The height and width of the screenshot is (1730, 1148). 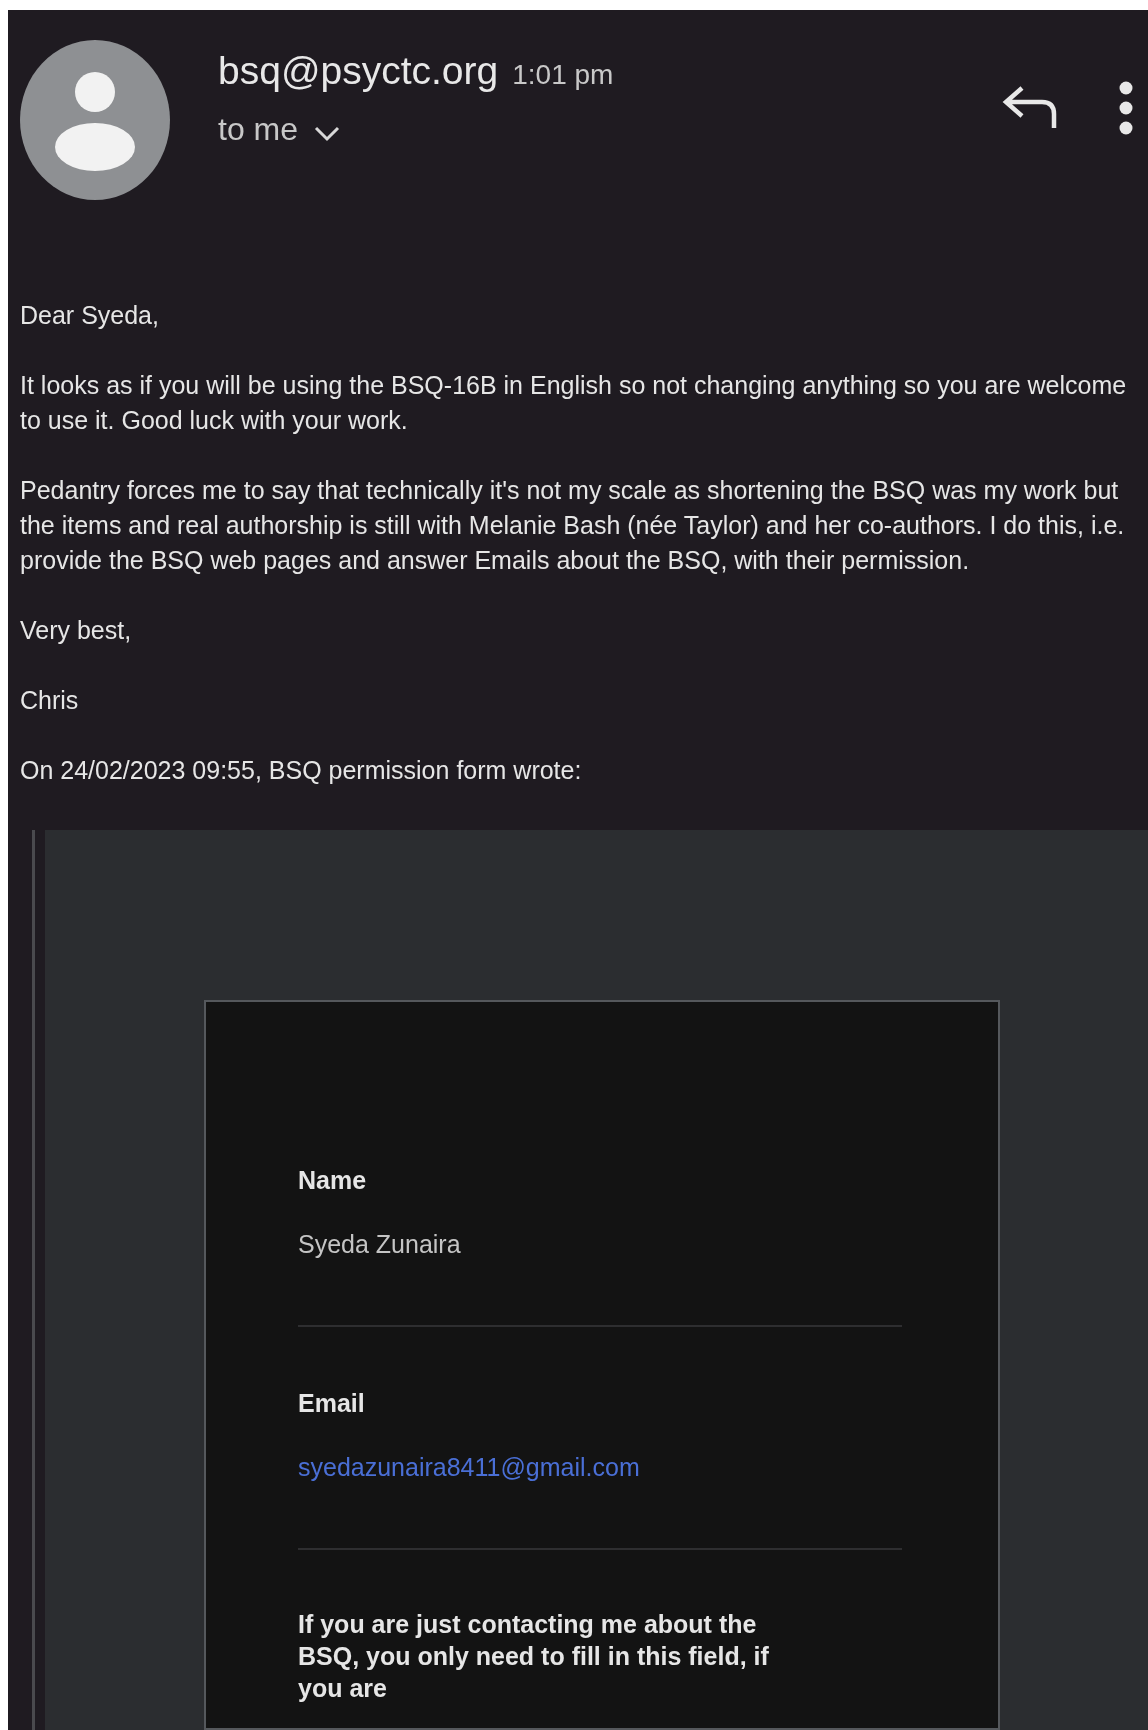 I want to click on message-paragraph: It looks as if you will be using the BSQ-16B in English so not changing anything so you are welcome to use it. Good luck with your work., so click(x=574, y=403).